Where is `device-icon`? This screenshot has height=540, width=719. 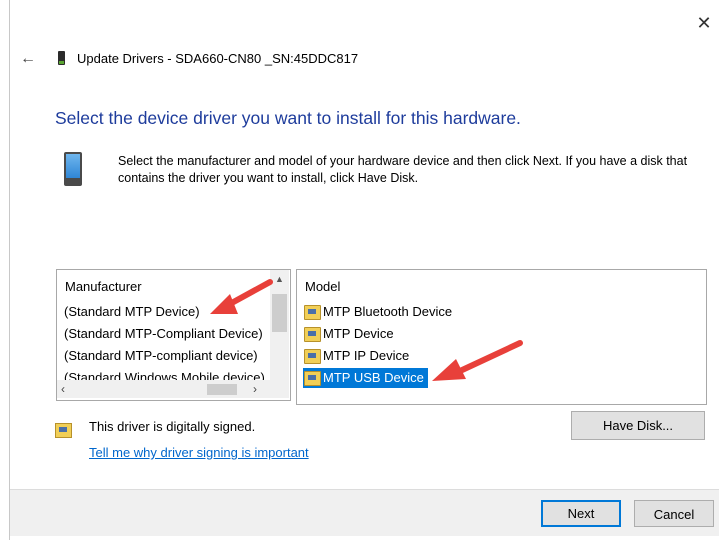
device-icon is located at coordinates (61, 58).